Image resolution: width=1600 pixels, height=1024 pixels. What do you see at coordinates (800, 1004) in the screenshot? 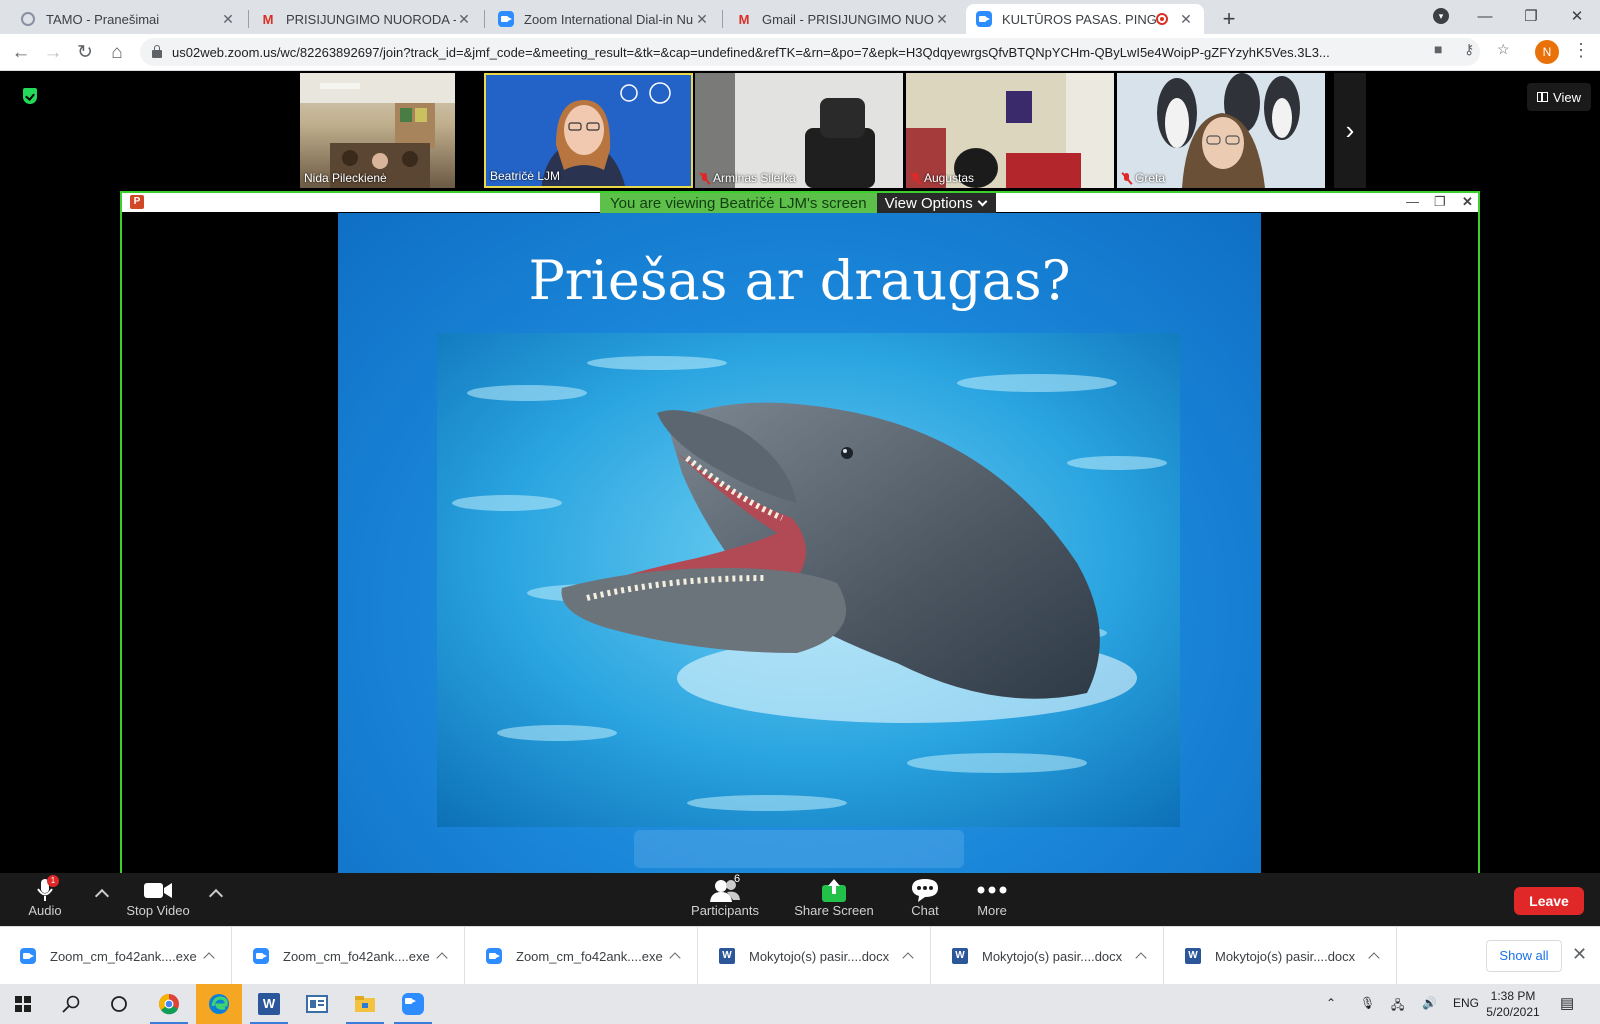
I see `windows-taskbar: W ⌃ 🎙 🖧 🔊 ENG 1:38 PM 5/20/2021 ▤` at bounding box center [800, 1004].